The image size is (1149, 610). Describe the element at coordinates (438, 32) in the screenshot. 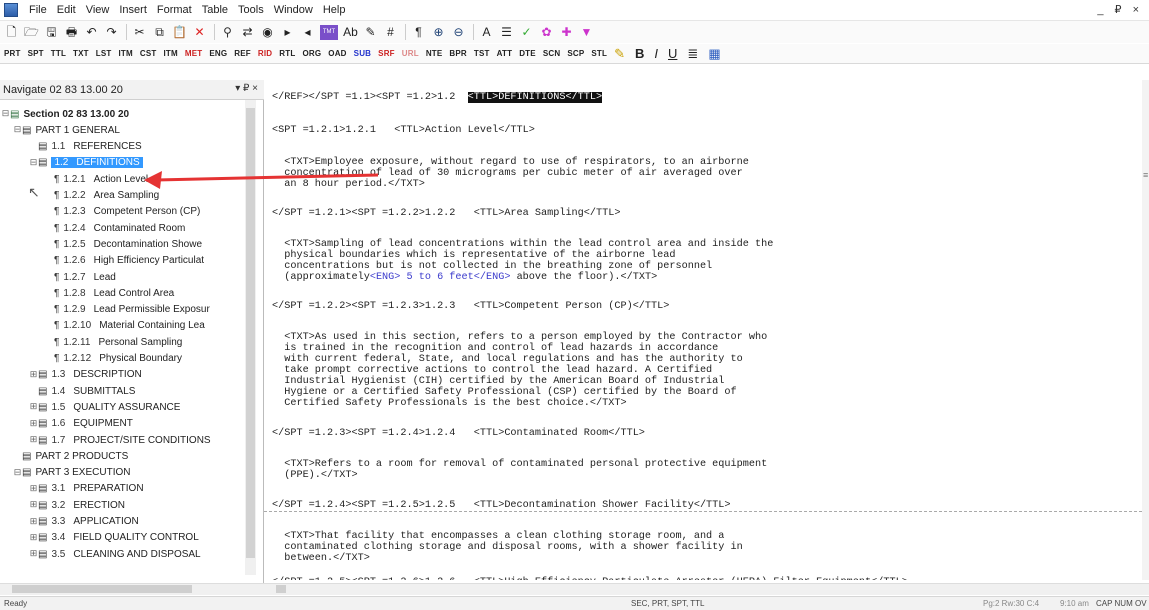

I see `zoom-in-icon: ⊕` at that location.